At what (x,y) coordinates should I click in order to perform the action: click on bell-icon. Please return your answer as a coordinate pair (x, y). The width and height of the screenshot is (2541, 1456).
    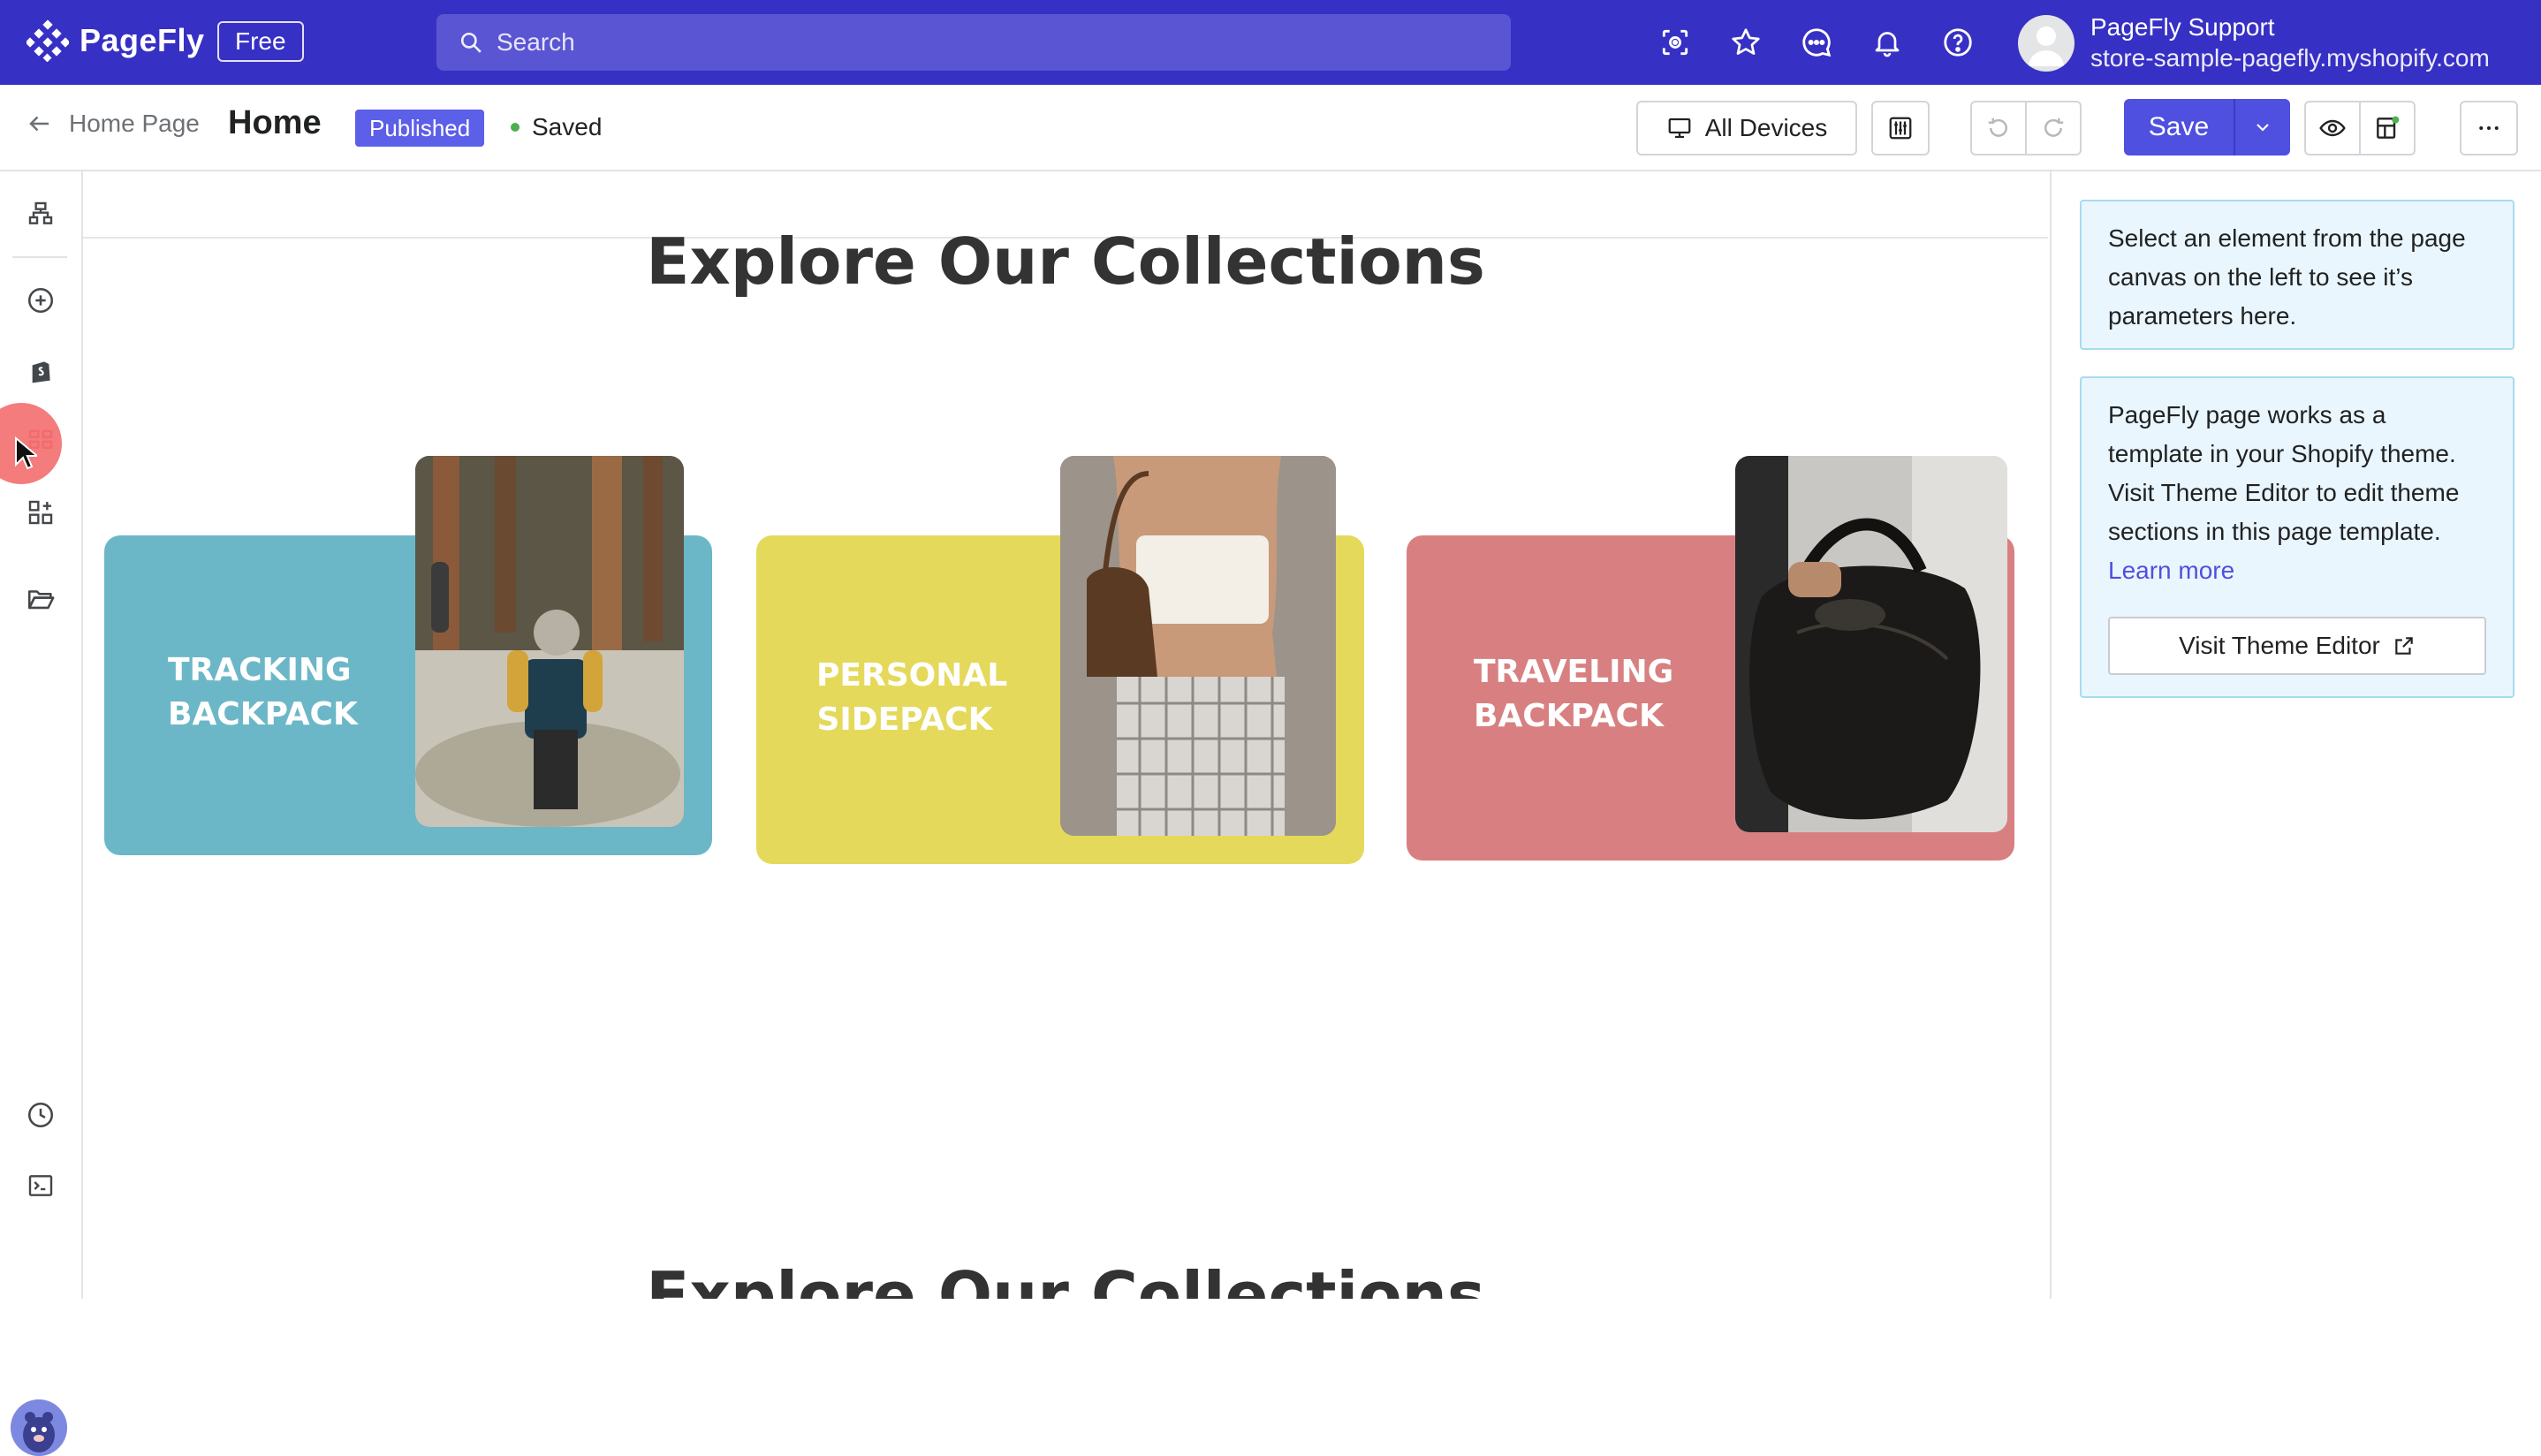
    Looking at the image, I should click on (1888, 43).